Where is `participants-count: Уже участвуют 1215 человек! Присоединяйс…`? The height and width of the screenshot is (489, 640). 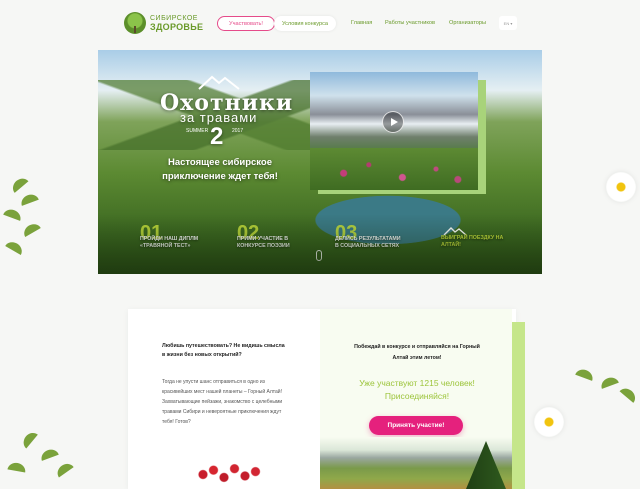 participants-count: Уже участвуют 1215 человек! Присоединяйс… is located at coordinates (417, 389).